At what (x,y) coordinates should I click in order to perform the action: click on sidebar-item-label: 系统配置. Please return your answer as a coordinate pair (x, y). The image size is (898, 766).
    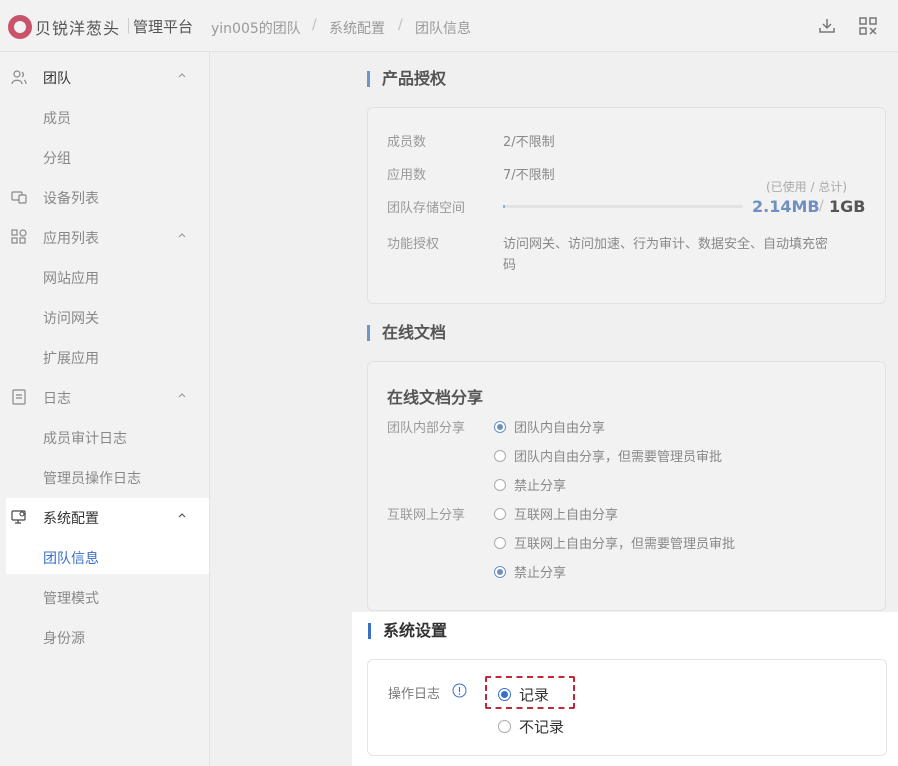
    Looking at the image, I should click on (71, 519).